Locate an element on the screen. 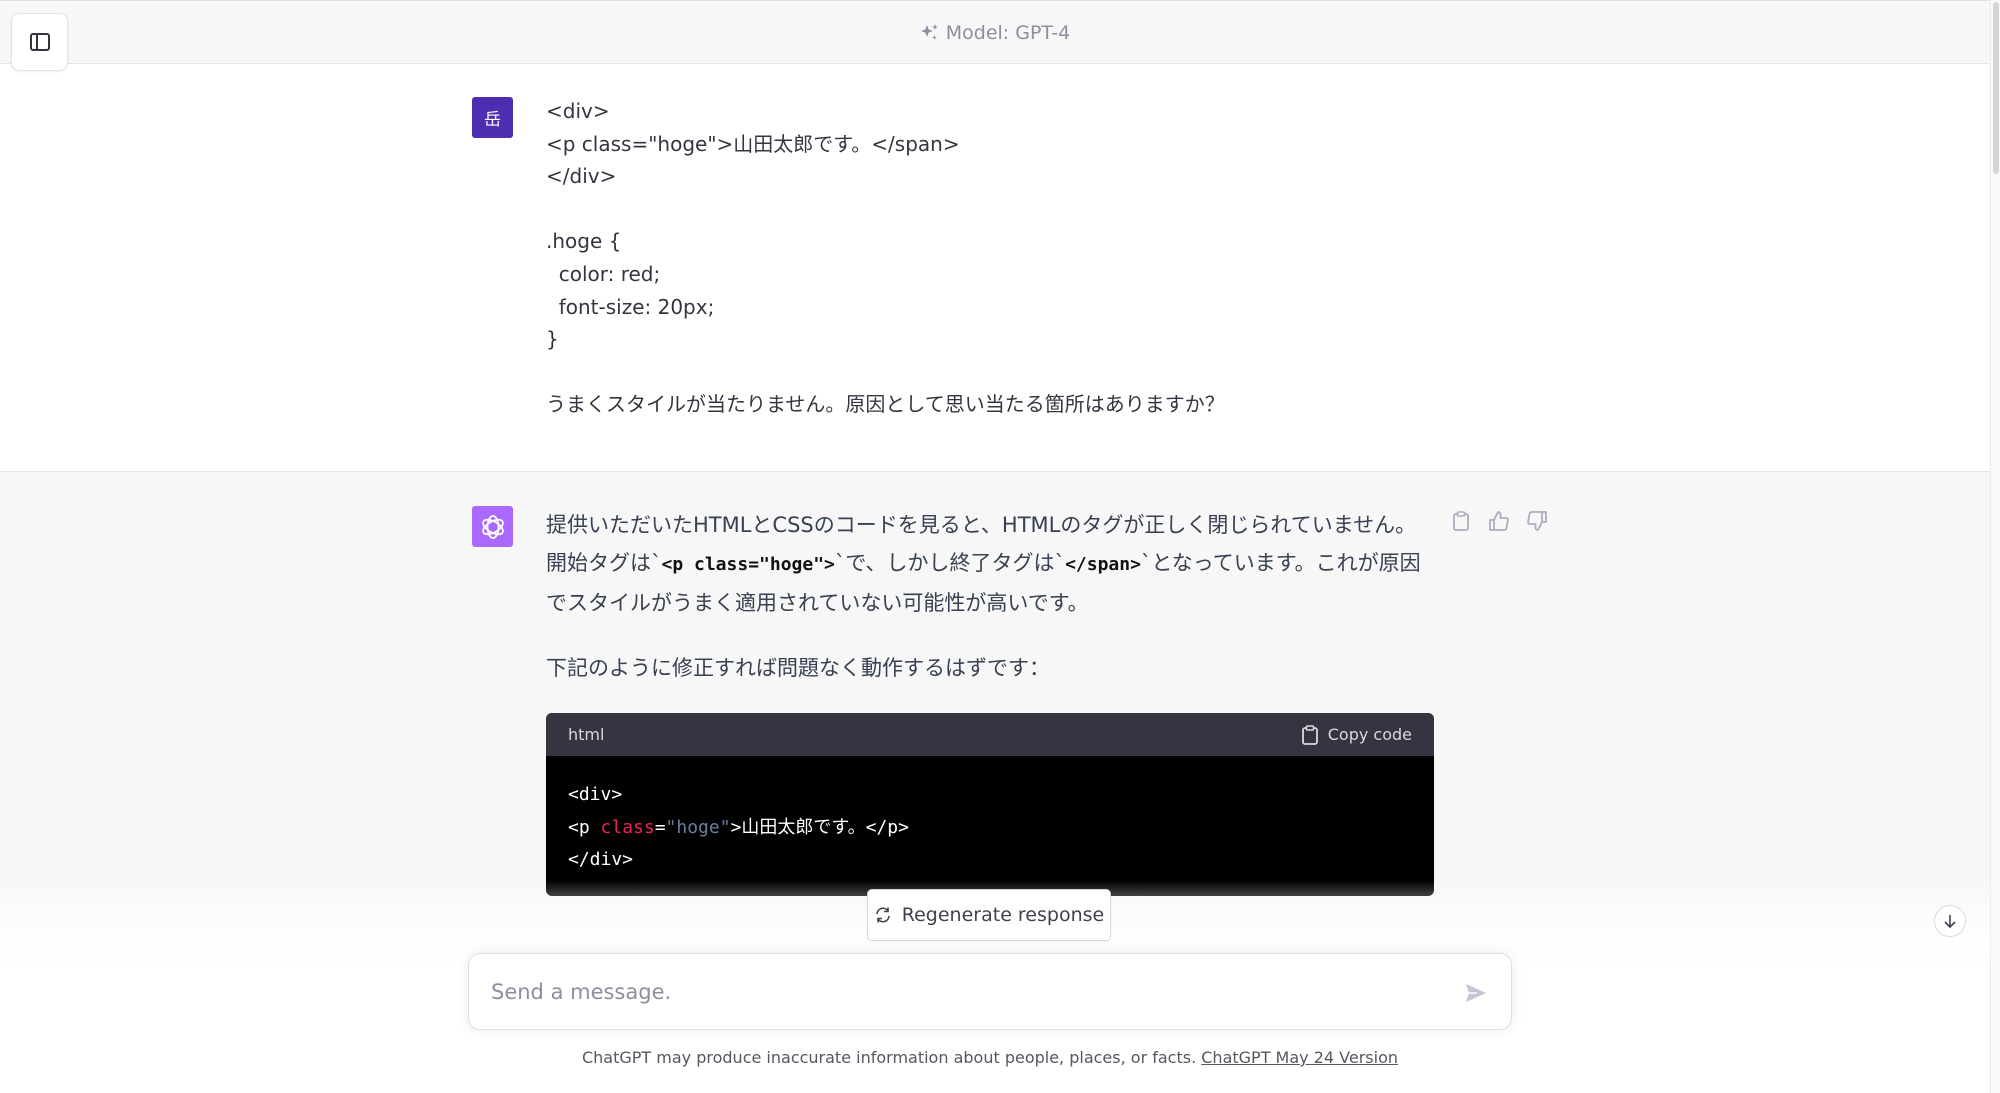 This screenshot has height=1093, width=2000. thumbs-down-button is located at coordinates (1537, 521).